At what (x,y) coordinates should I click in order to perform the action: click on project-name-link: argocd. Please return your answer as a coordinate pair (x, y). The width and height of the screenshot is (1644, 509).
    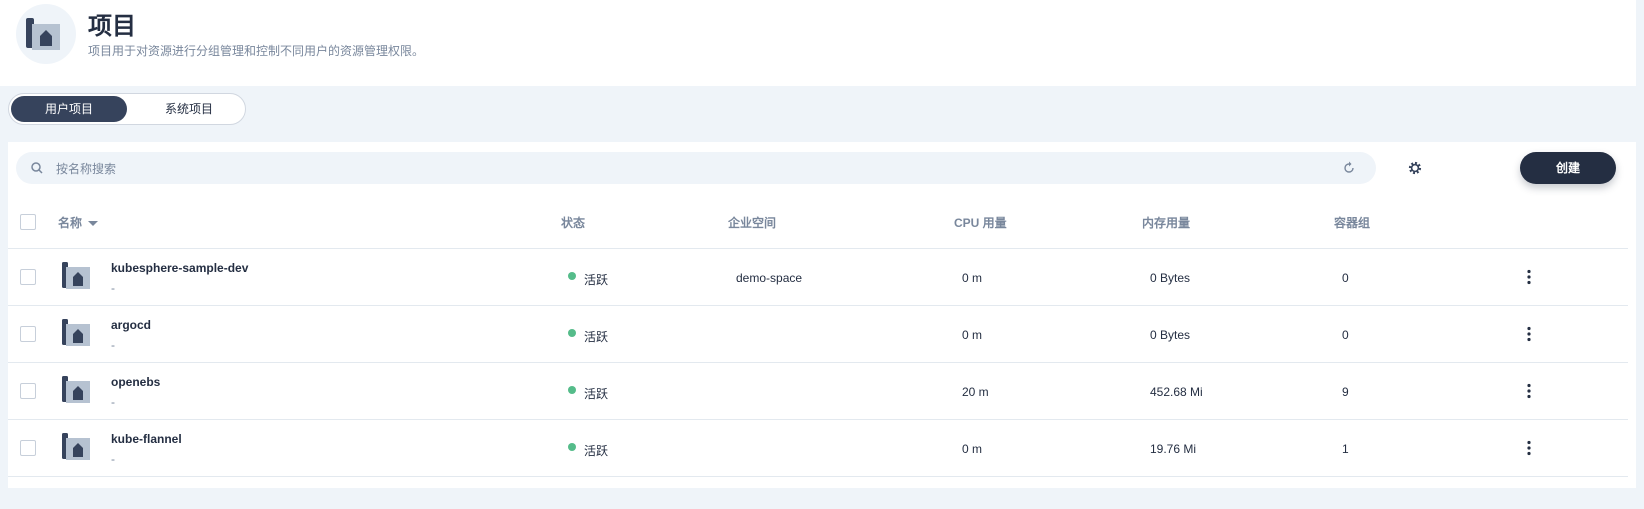
    Looking at the image, I should click on (131, 325).